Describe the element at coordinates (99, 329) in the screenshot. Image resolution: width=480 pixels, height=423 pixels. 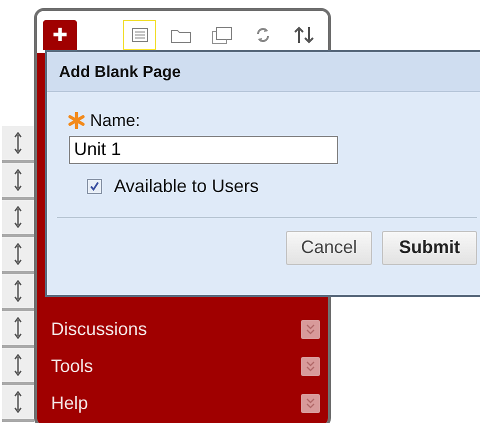
I see `menu-item: Discussions` at that location.